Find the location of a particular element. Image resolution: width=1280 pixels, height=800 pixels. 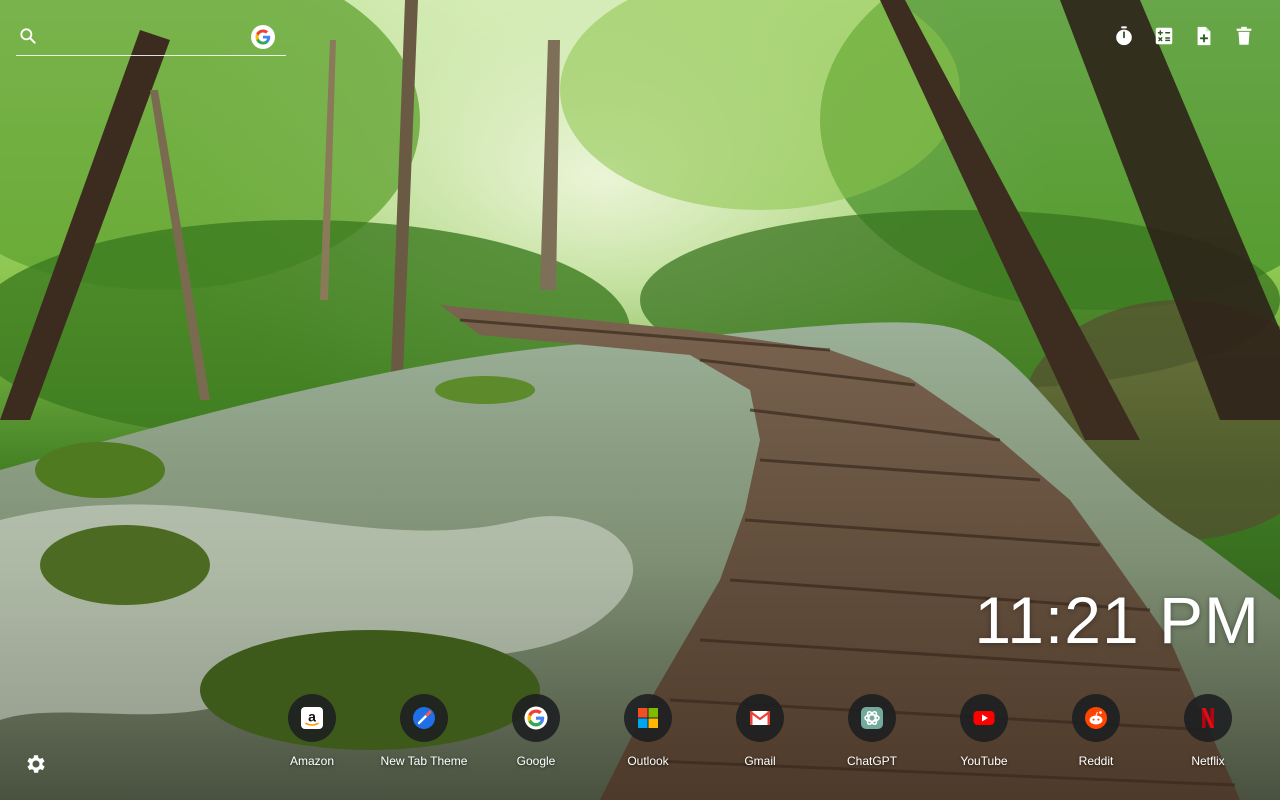

timer-icon is located at coordinates (1124, 36).